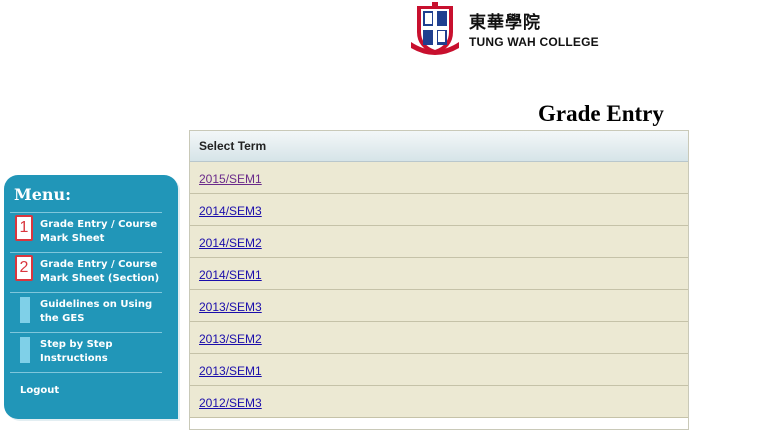 Image resolution: width=768 pixels, height=430 pixels. I want to click on menu-item-label: Guidelines on Using the GES, so click(102, 312).